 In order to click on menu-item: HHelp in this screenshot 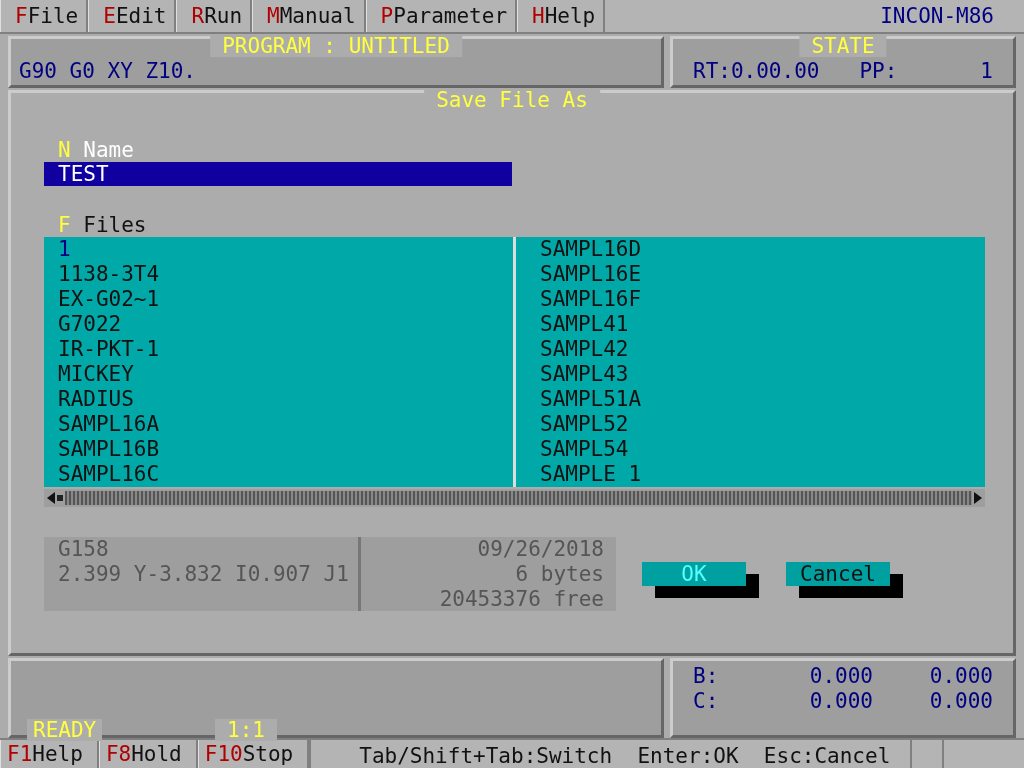, I will do `click(561, 16)`.